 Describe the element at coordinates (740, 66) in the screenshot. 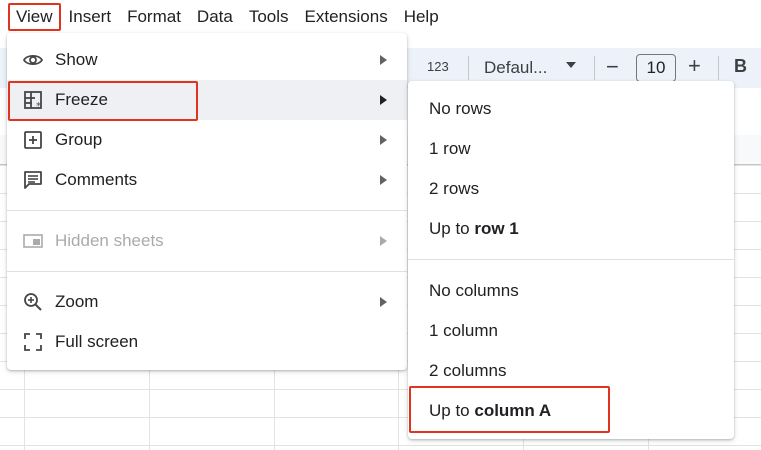

I see `bold-button: B` at that location.